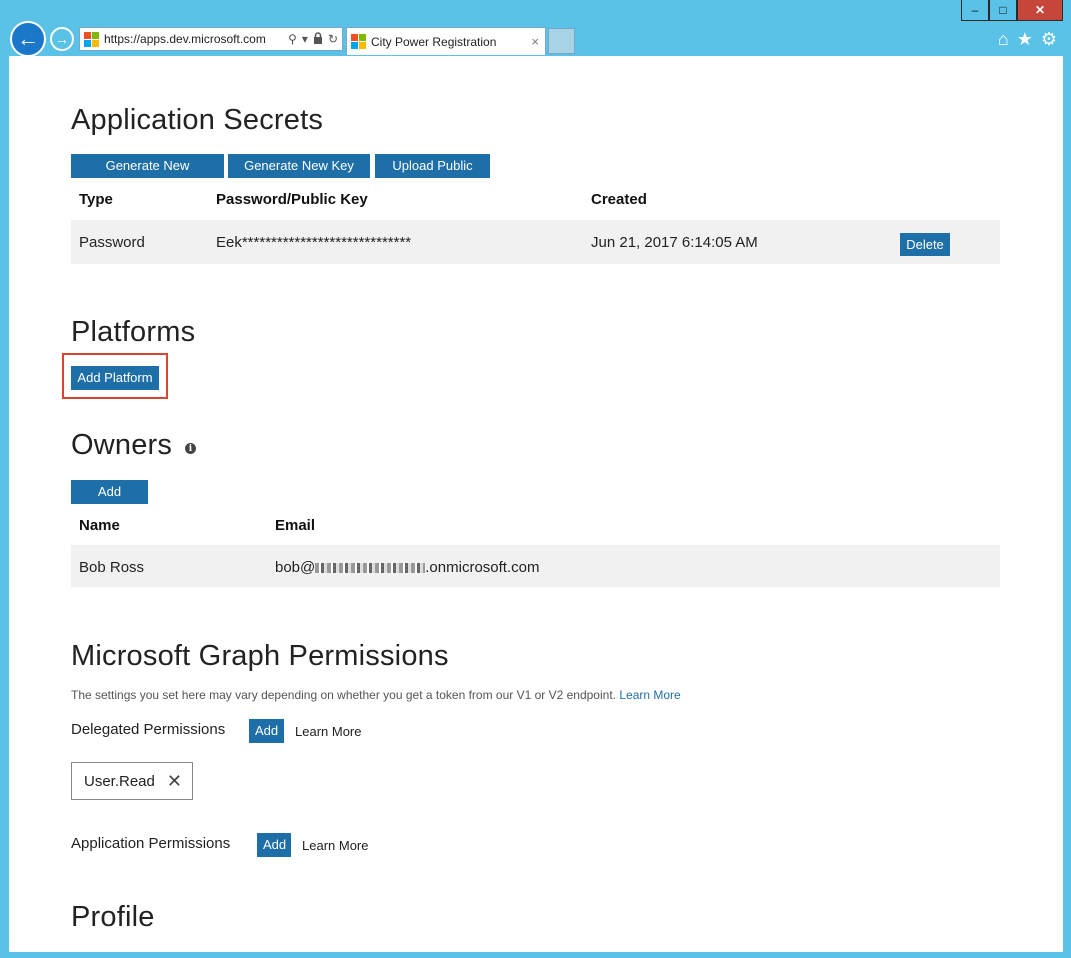 This screenshot has height=958, width=1071. What do you see at coordinates (328, 731) in the screenshot?
I see `delegated-learn-more-link: Learn More` at bounding box center [328, 731].